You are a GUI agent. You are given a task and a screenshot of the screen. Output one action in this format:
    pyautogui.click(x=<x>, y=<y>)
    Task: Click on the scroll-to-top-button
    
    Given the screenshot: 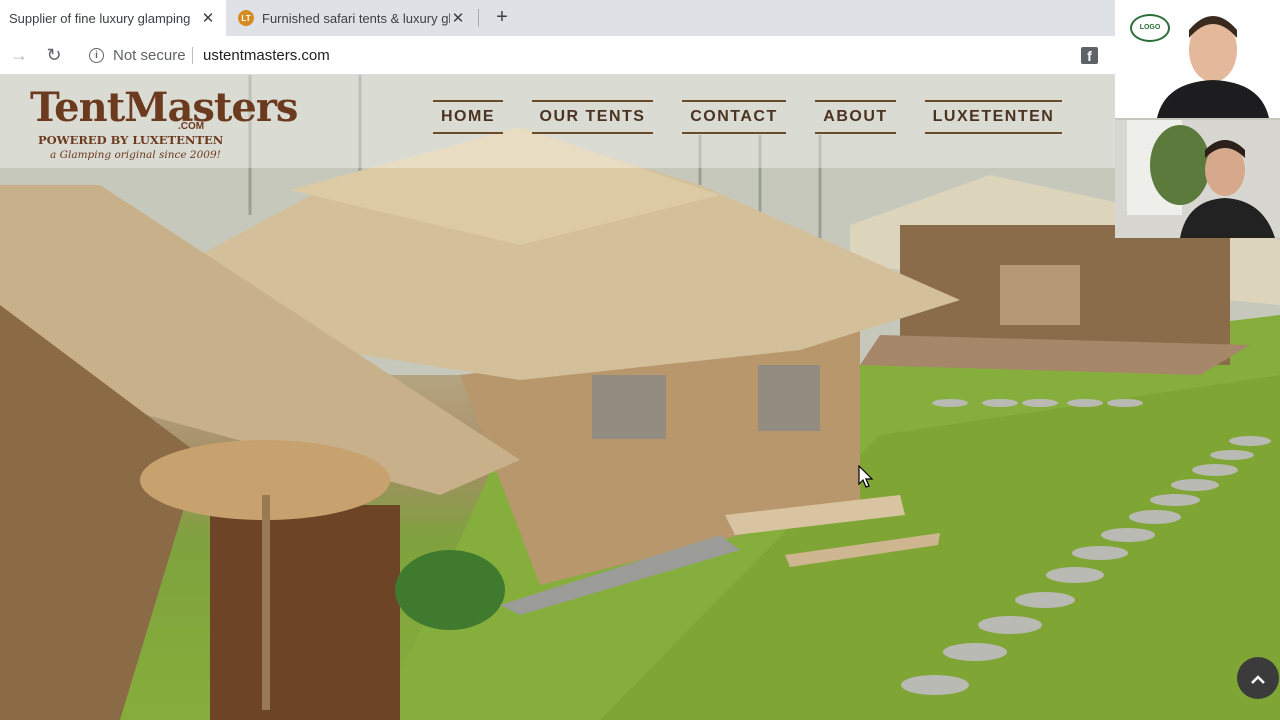 What is the action you would take?
    pyautogui.click(x=1258, y=678)
    